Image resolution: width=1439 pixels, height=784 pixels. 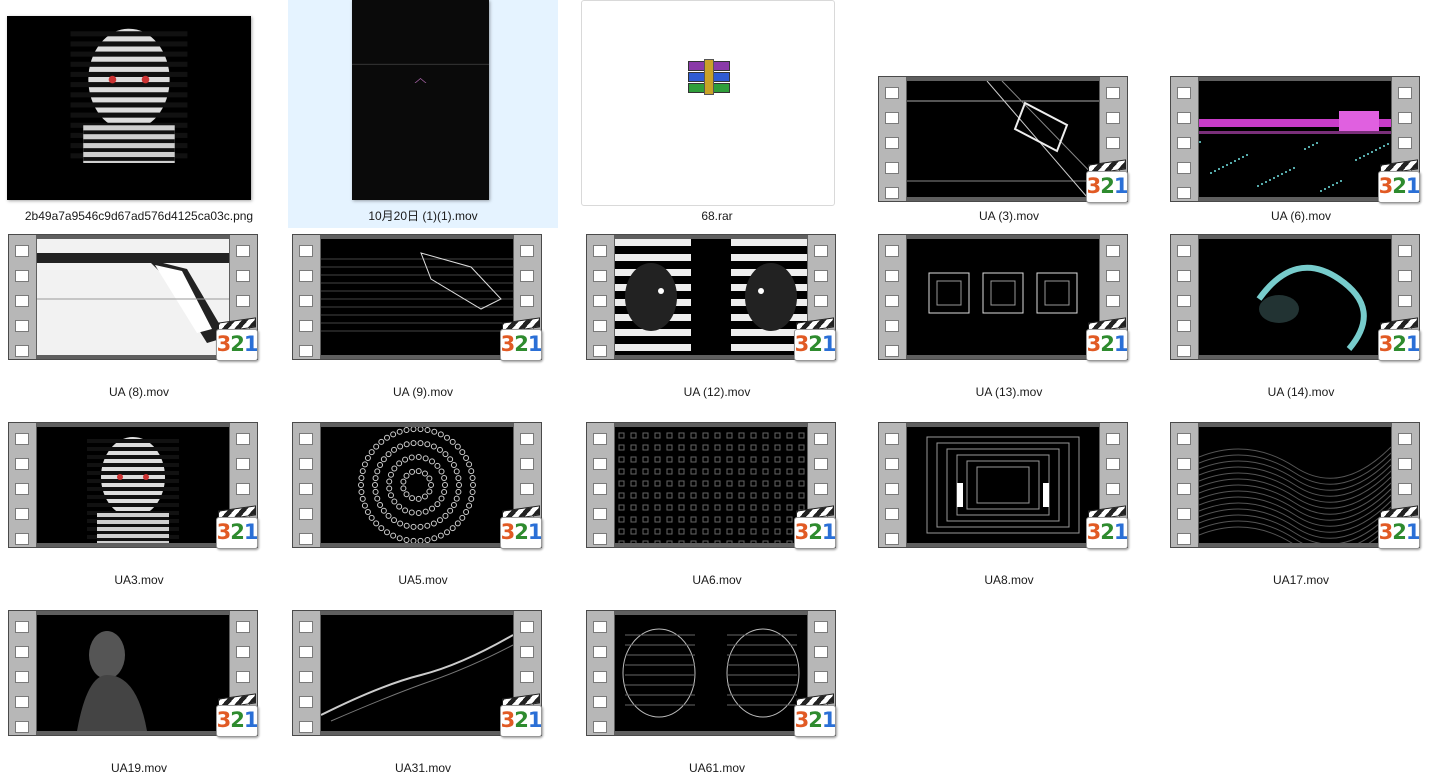 I want to click on file-item: 321 UA17.mov, so click(x=1301, y=503).